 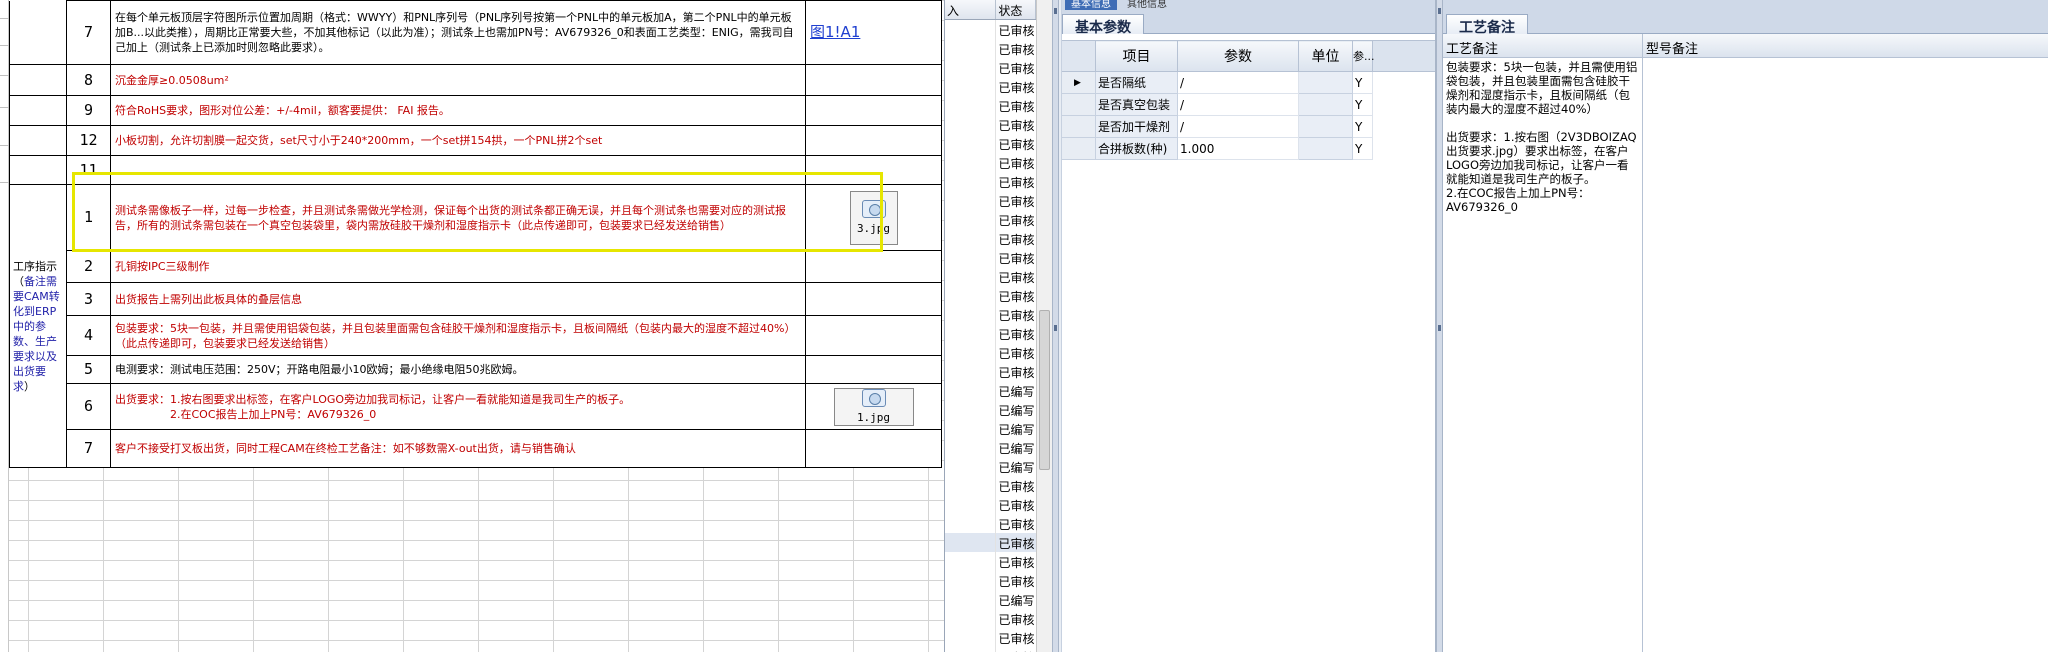 What do you see at coordinates (88, 266) in the screenshot?
I see `row-number: 2` at bounding box center [88, 266].